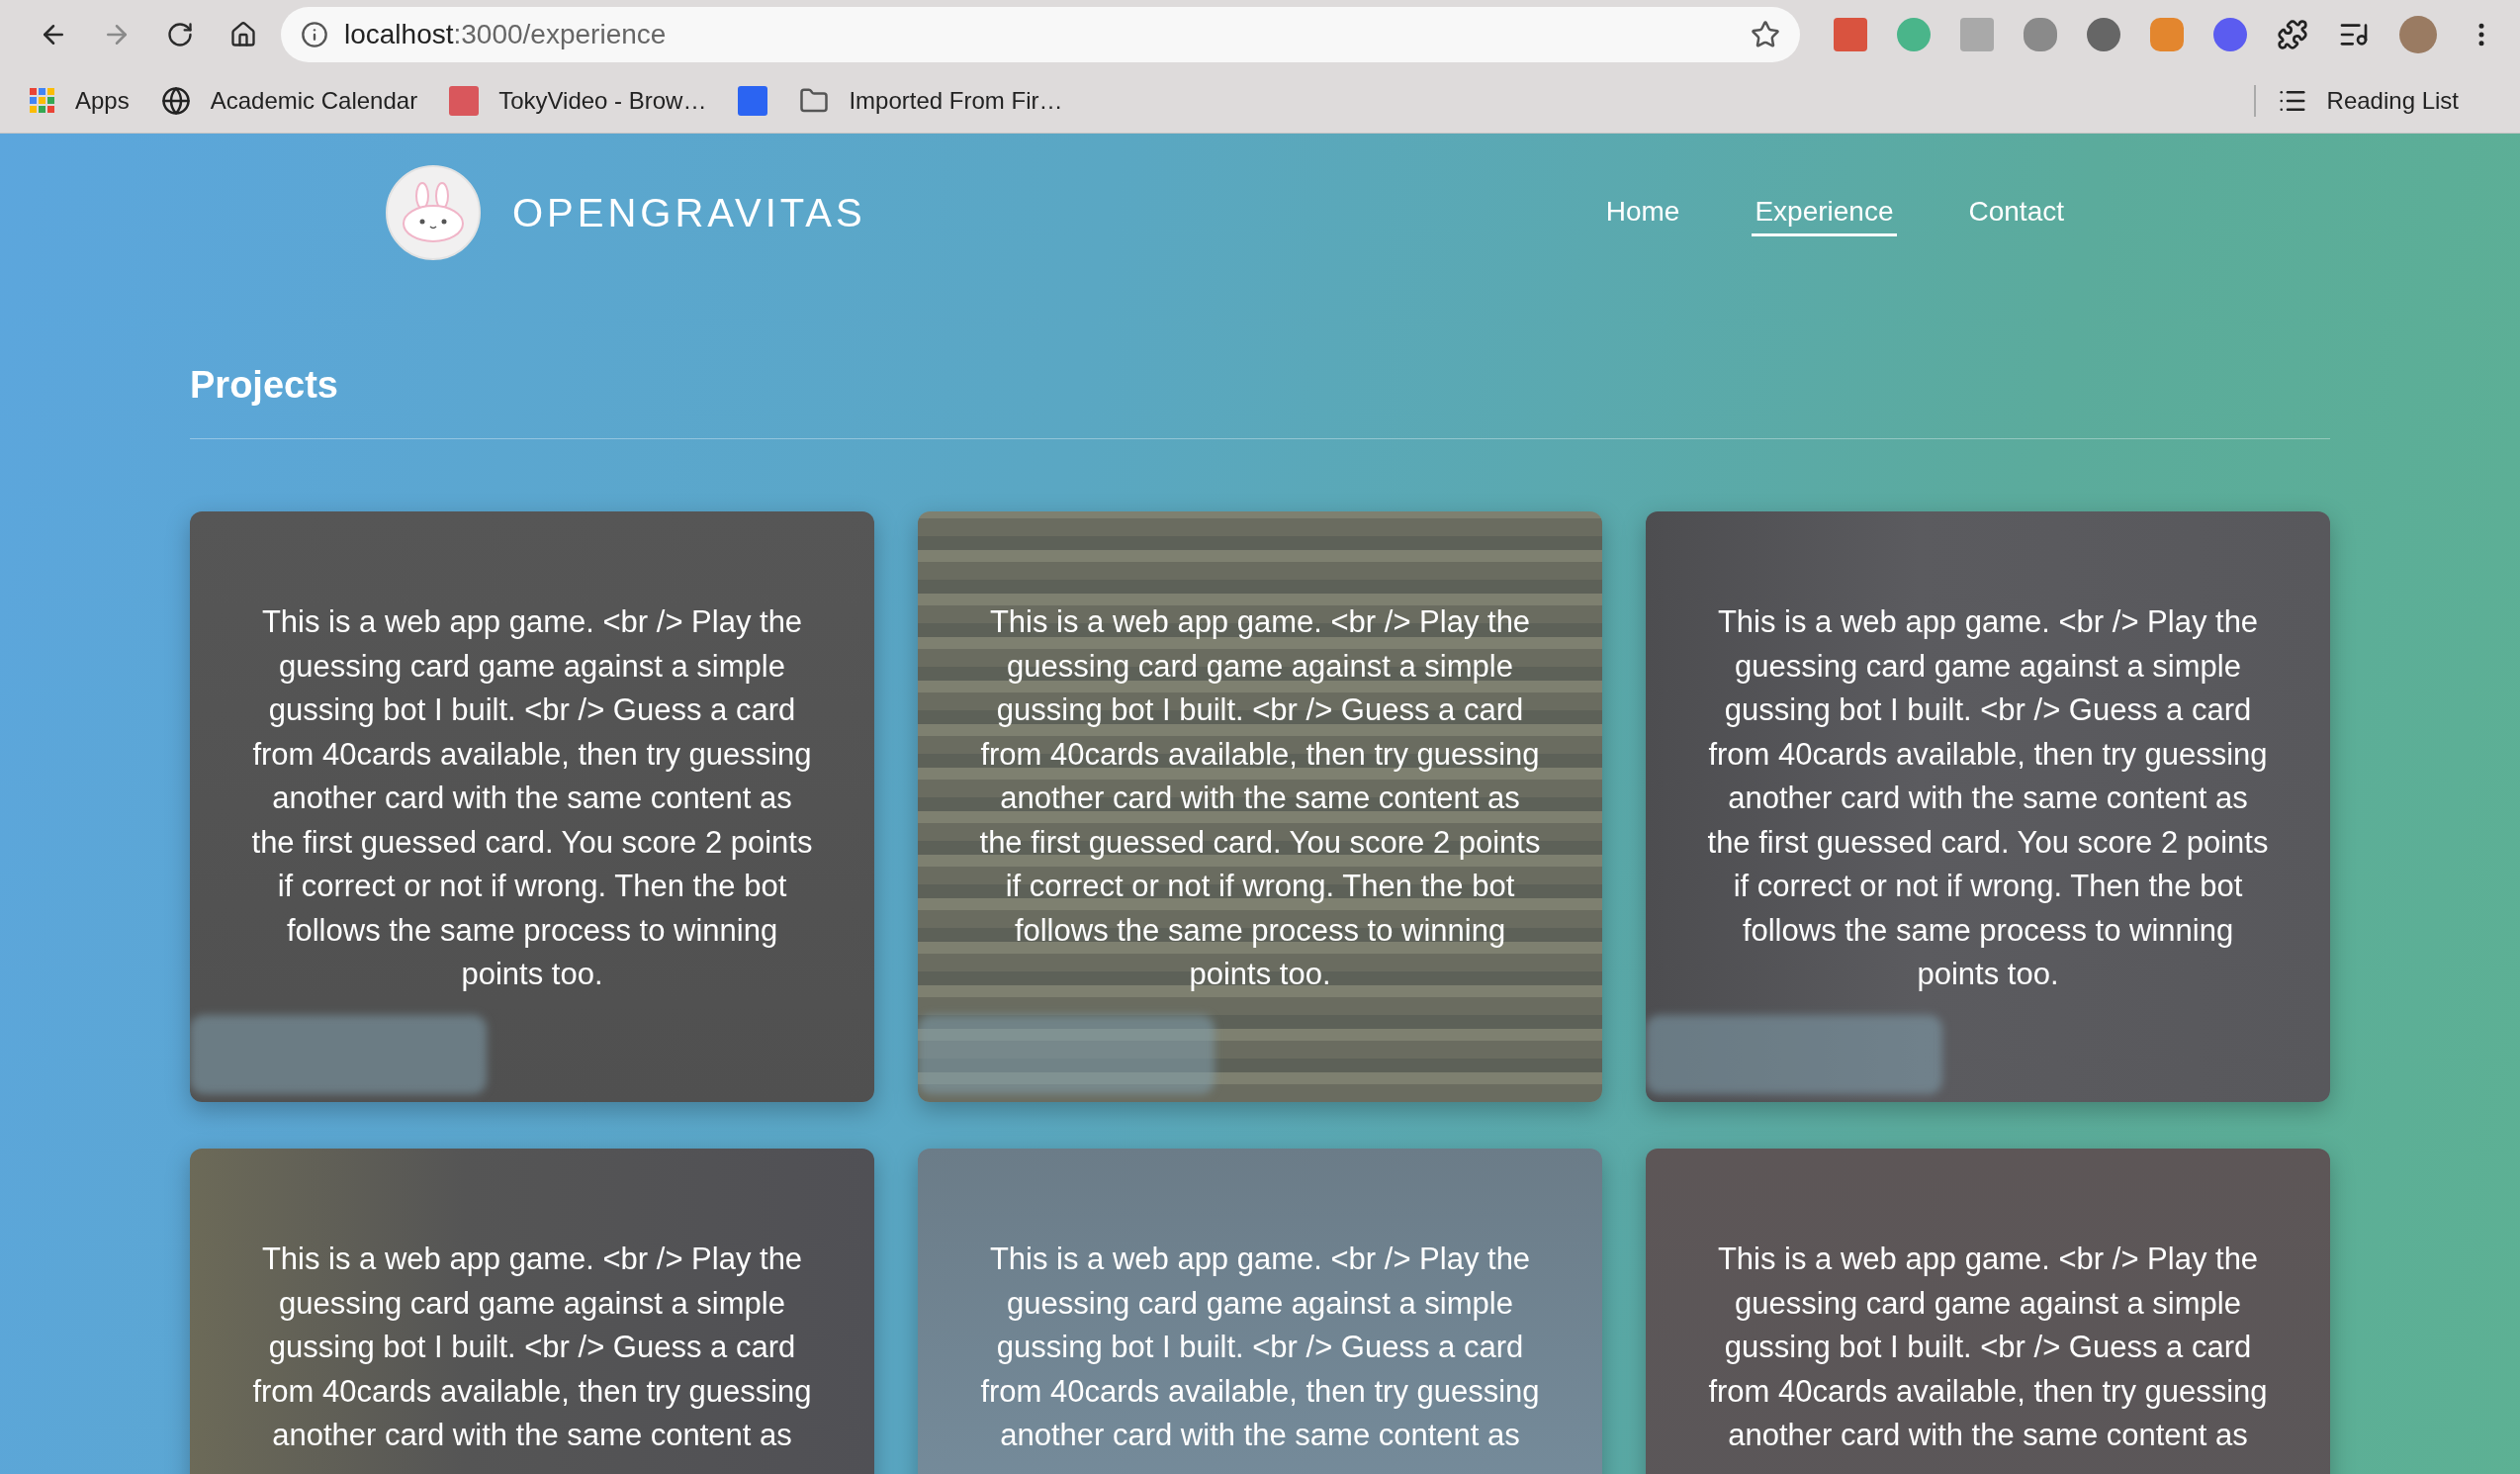 This screenshot has height=1474, width=2520. I want to click on extensions-puzzle-icon, so click(2292, 34).